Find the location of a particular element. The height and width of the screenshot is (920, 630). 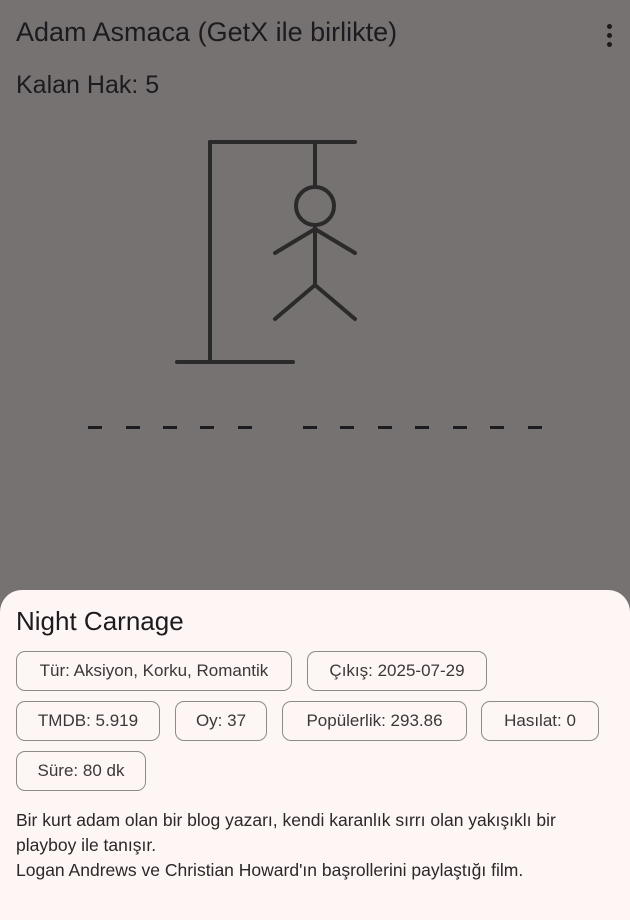

hangman-drawing is located at coordinates (266, 252).